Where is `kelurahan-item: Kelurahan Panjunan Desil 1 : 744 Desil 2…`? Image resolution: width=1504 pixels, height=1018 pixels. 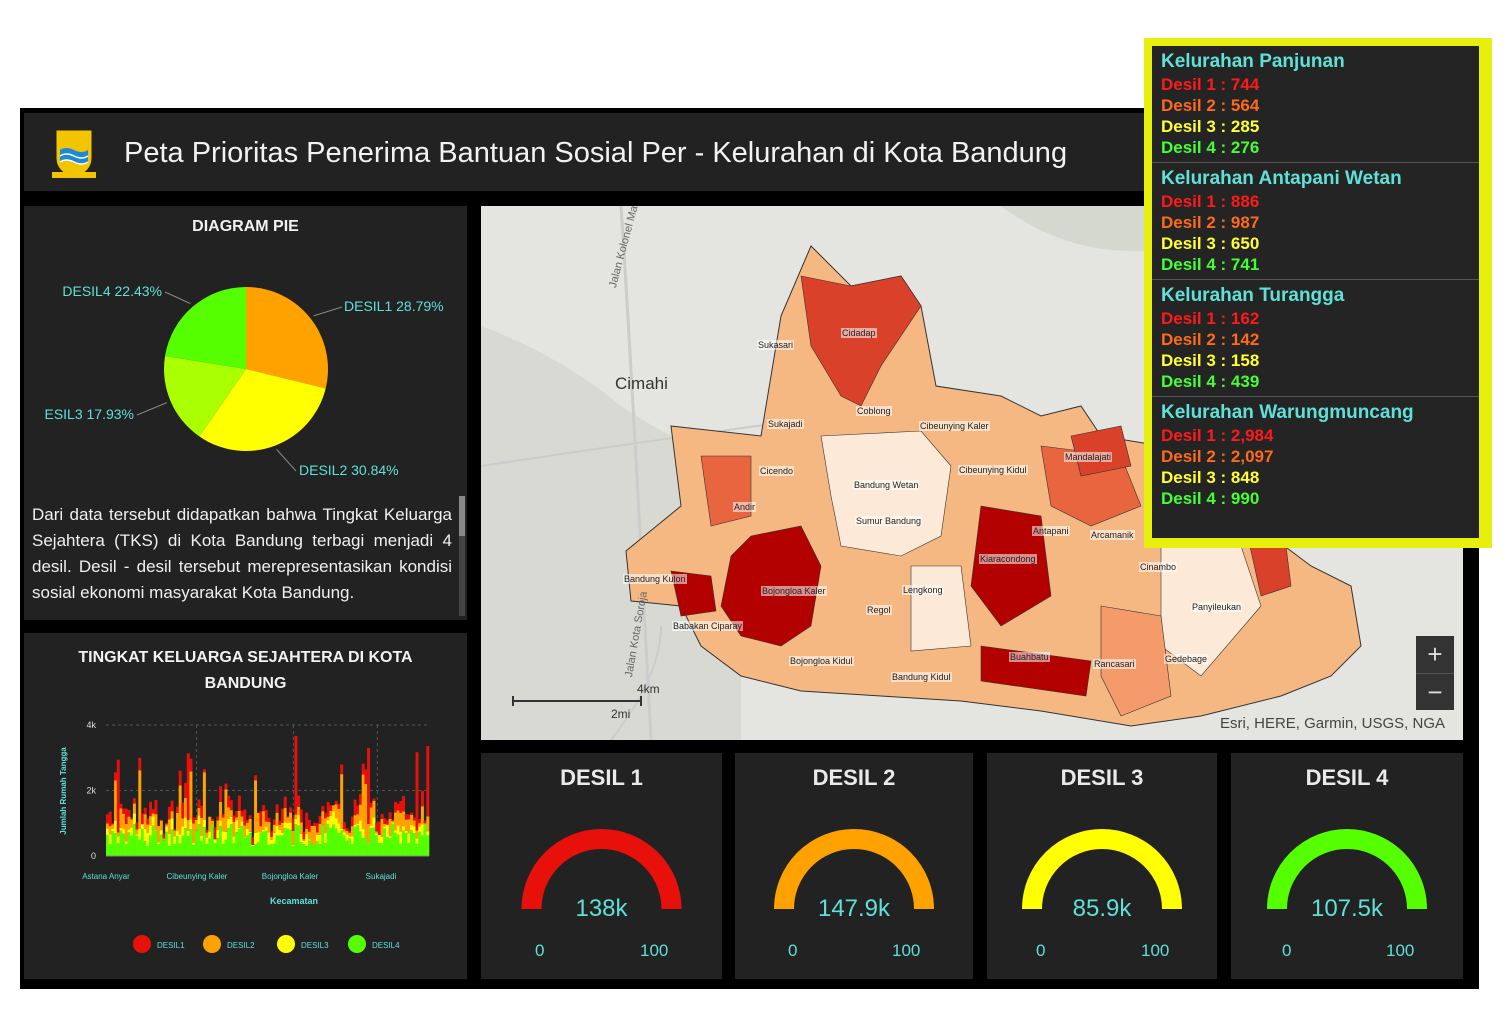 kelurahan-item: Kelurahan Panjunan Desil 1 : 744 Desil 2… is located at coordinates (1315, 104).